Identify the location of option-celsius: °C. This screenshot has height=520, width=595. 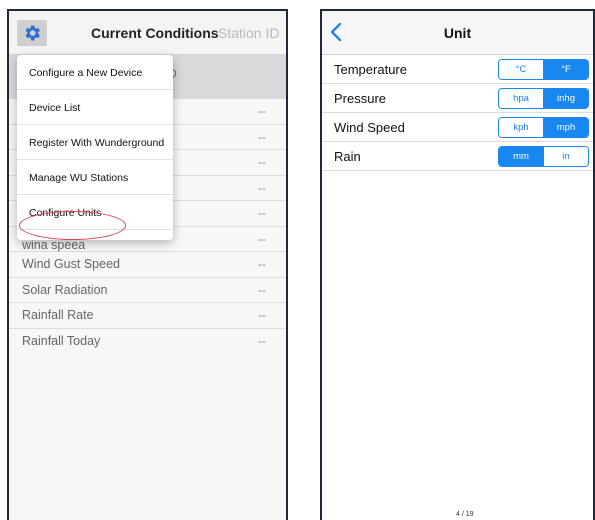
(521, 69).